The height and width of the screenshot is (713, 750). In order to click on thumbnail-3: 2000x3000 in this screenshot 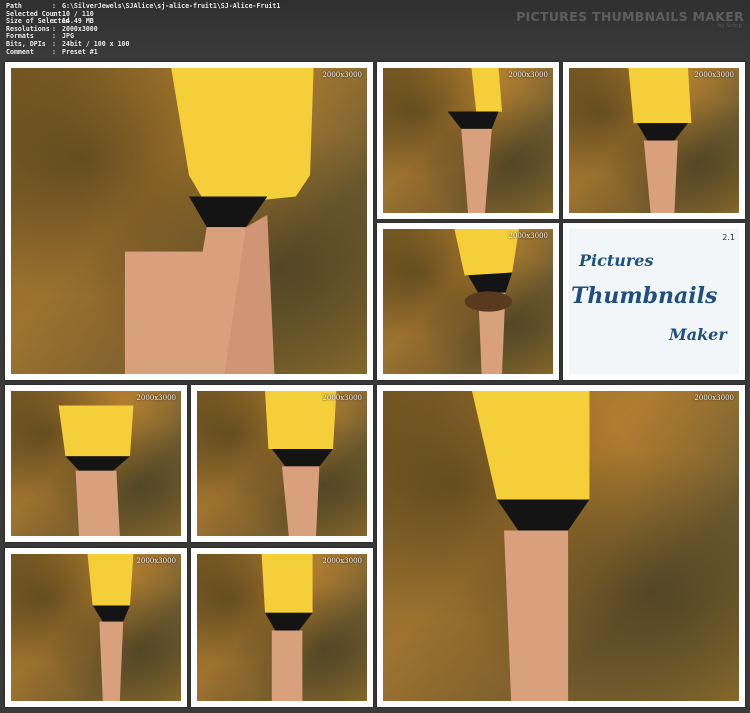, I will do `click(654, 140)`.